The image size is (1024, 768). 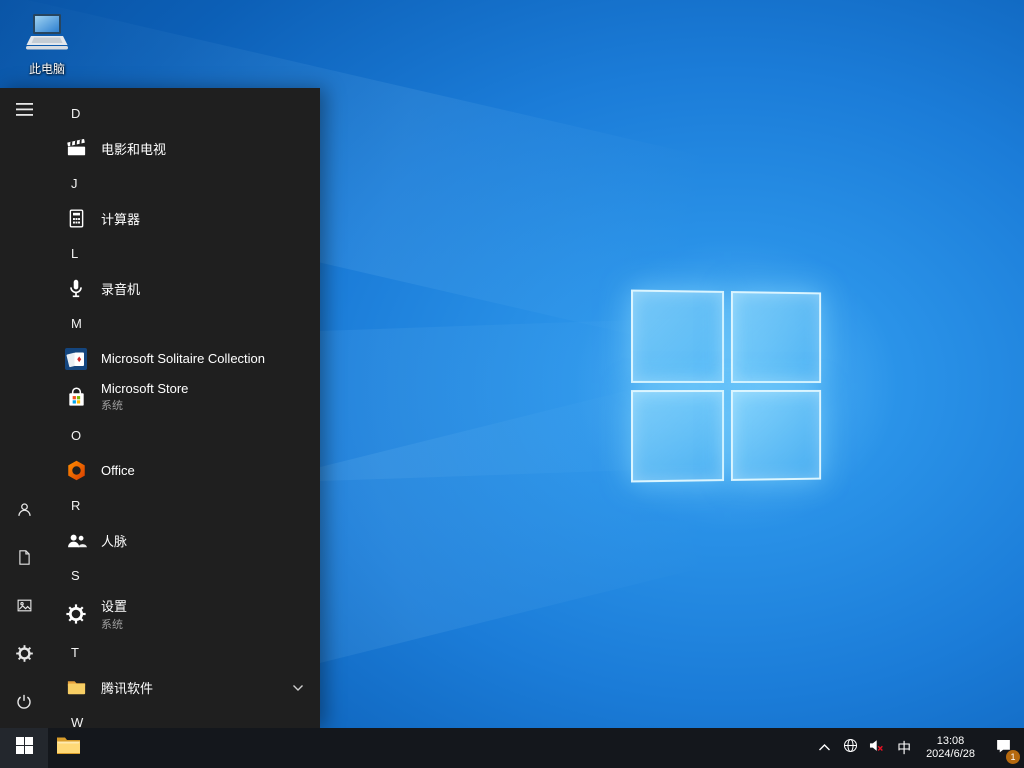 I want to click on app-item-people: 人脉, so click(x=184, y=540).